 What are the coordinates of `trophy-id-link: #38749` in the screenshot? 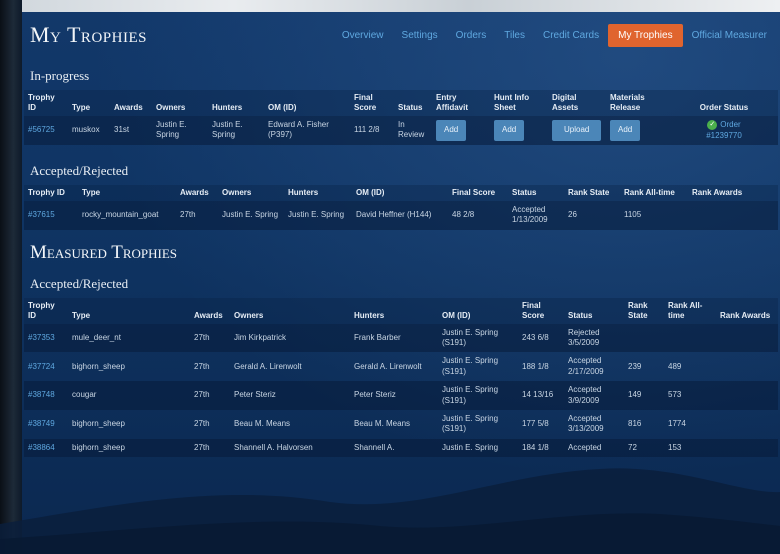 It's located at (41, 423).